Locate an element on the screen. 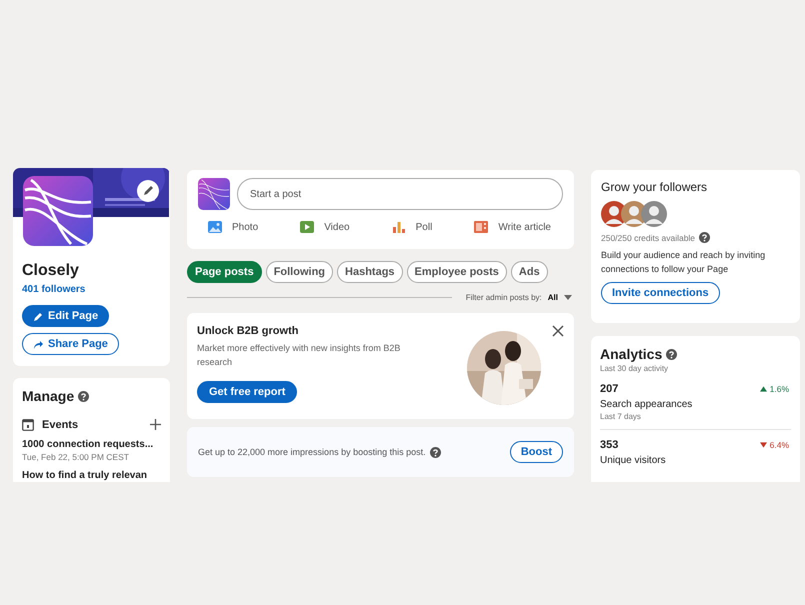 The height and width of the screenshot is (605, 805). share-icon is located at coordinates (38, 344).